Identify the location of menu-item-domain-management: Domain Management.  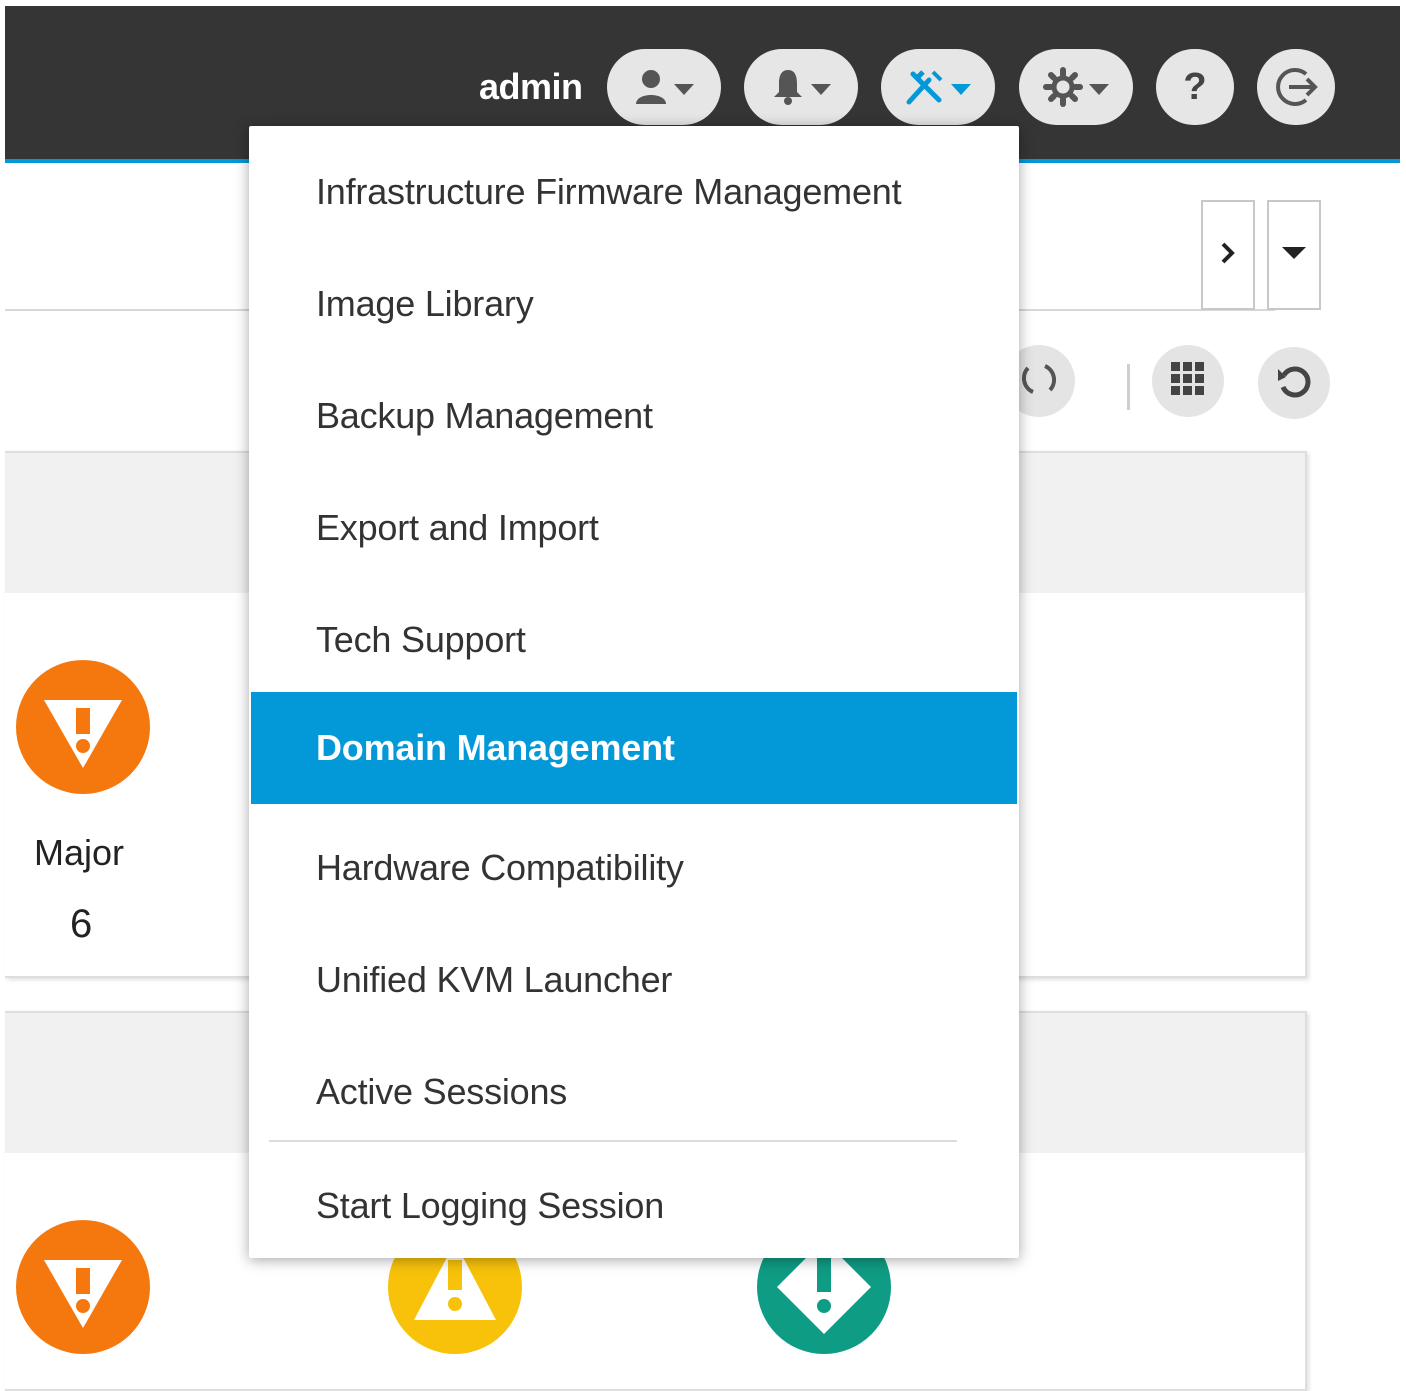
(634, 748).